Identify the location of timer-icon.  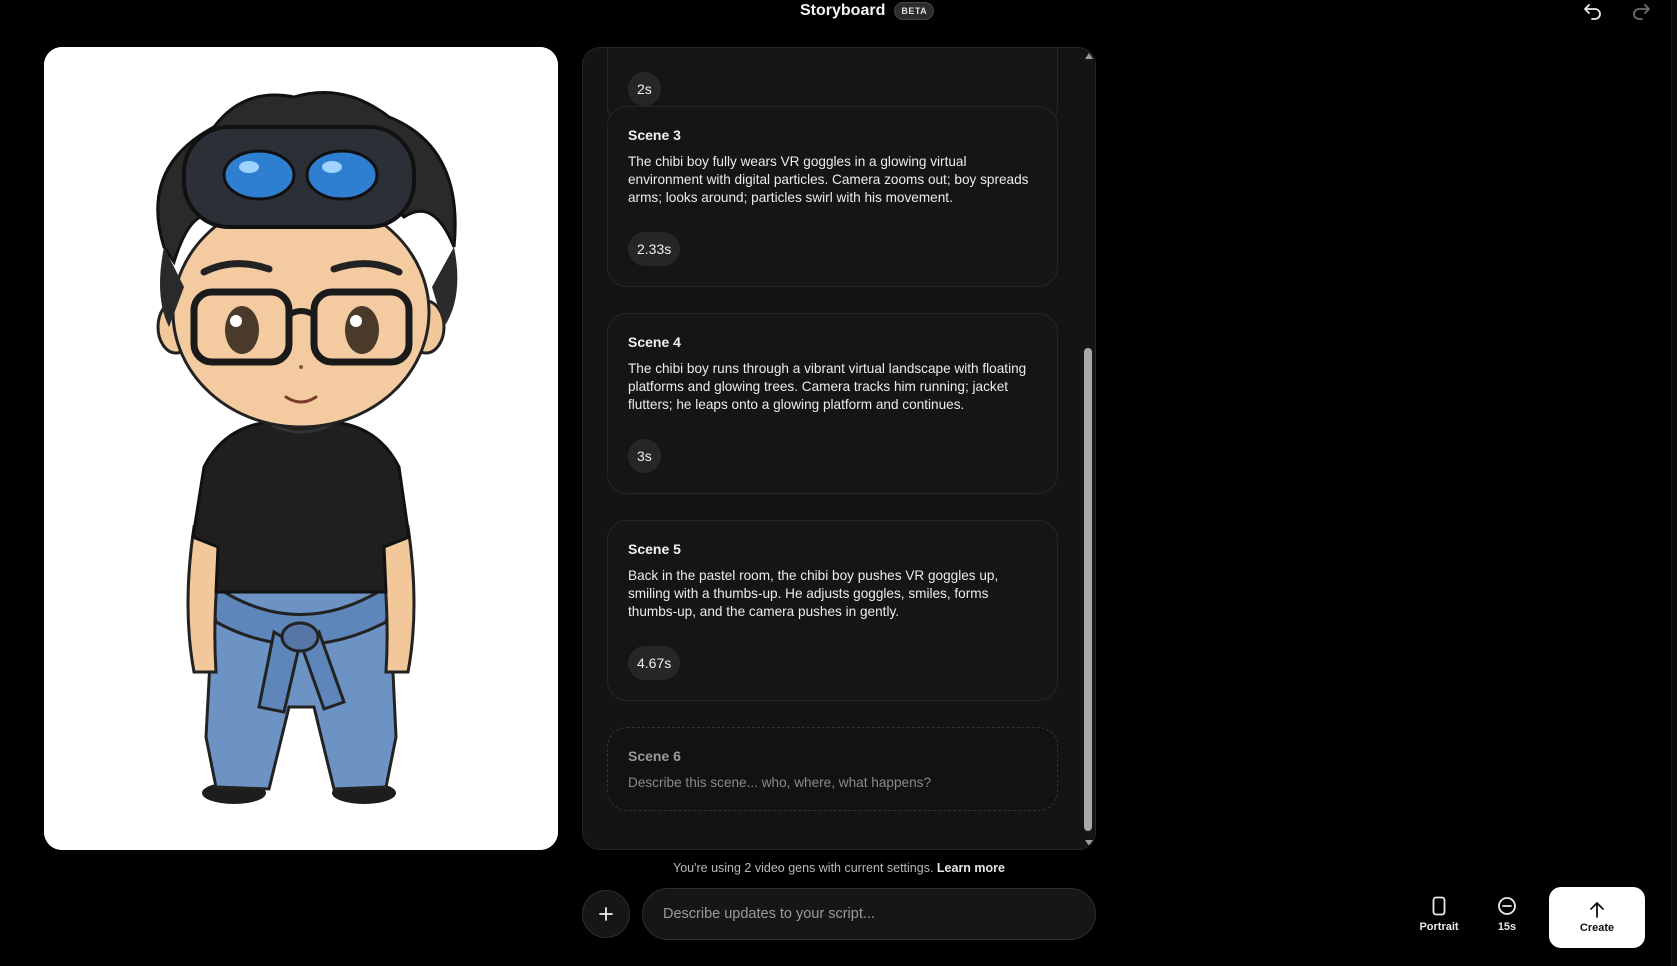
(1507, 906).